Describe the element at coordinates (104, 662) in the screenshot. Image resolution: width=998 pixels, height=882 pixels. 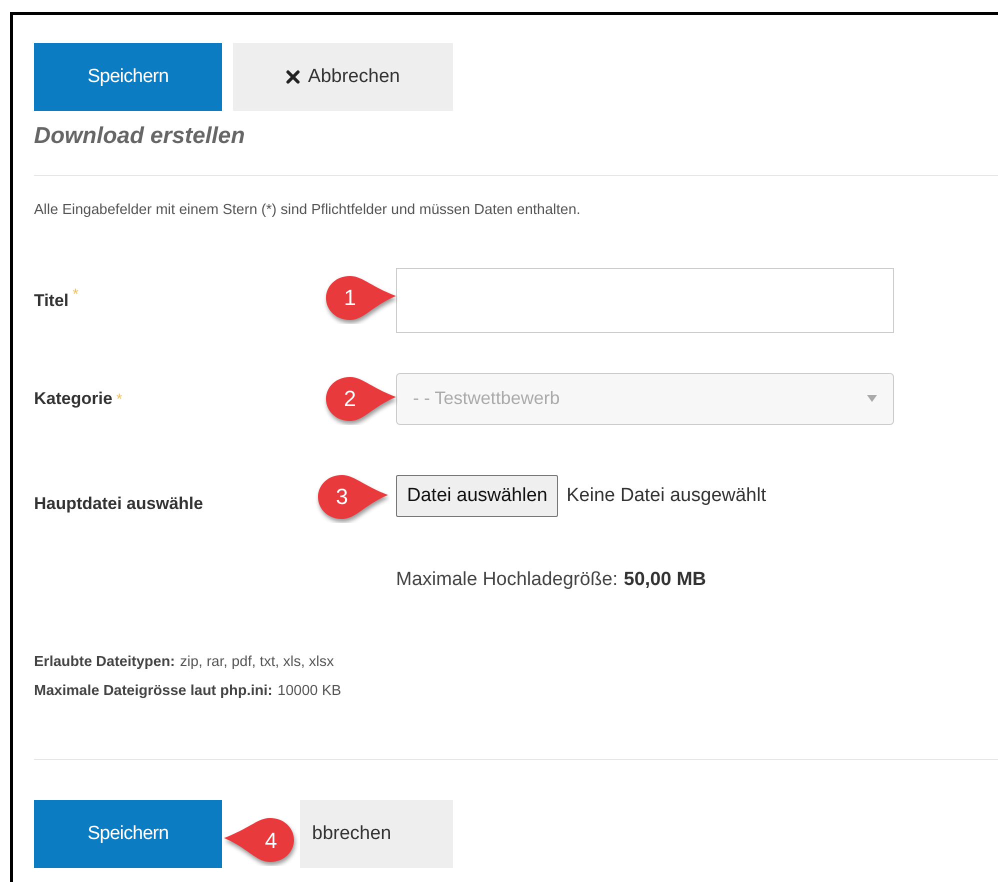
I see `info-label: Erlaubte Dateitypen:` at that location.